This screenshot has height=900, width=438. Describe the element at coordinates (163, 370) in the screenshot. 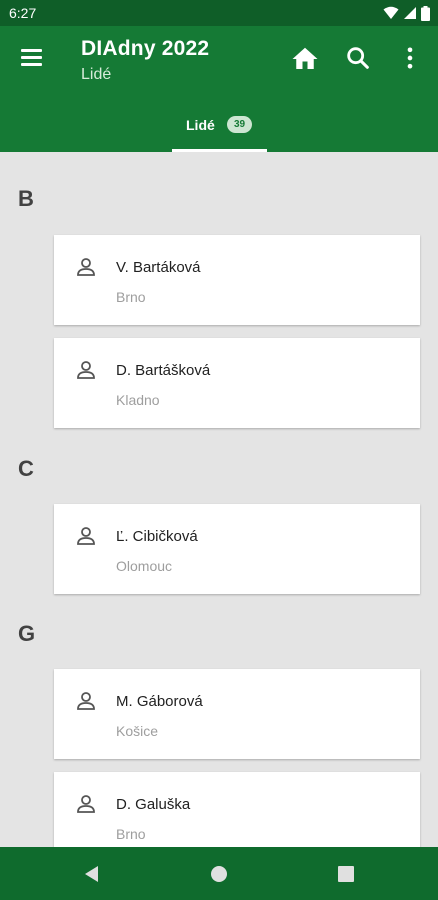

I see `person-name: D. Bartášková` at that location.